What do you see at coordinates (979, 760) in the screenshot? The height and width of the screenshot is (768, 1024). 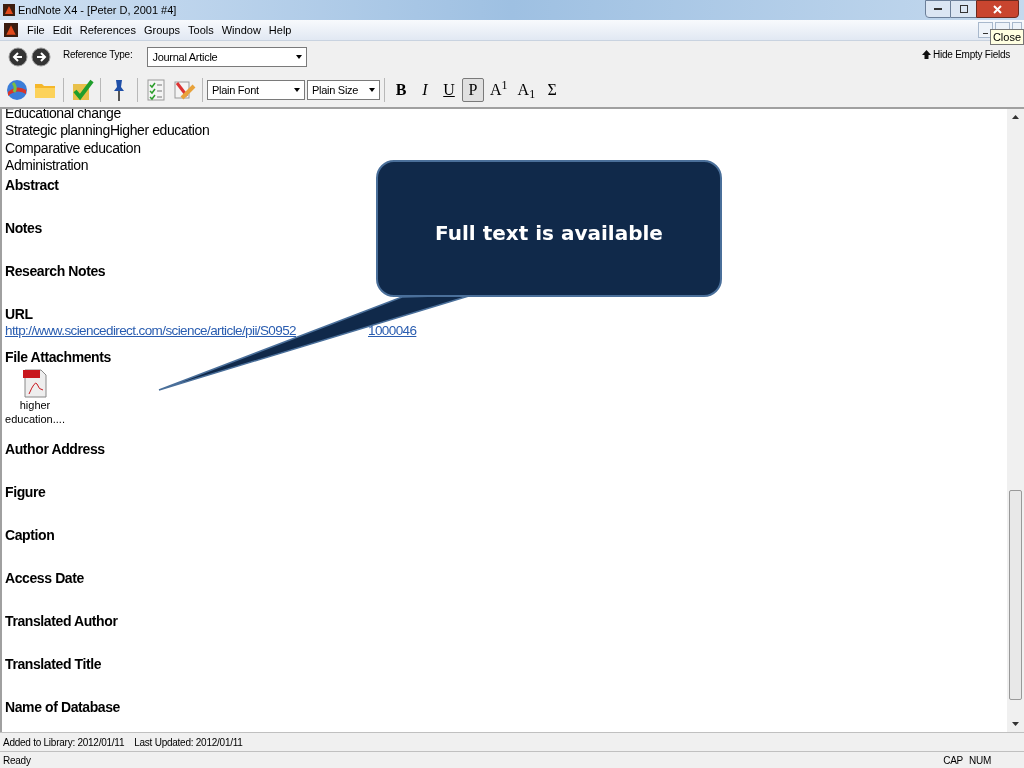 I see `num-lock-indicator: NUM` at bounding box center [979, 760].